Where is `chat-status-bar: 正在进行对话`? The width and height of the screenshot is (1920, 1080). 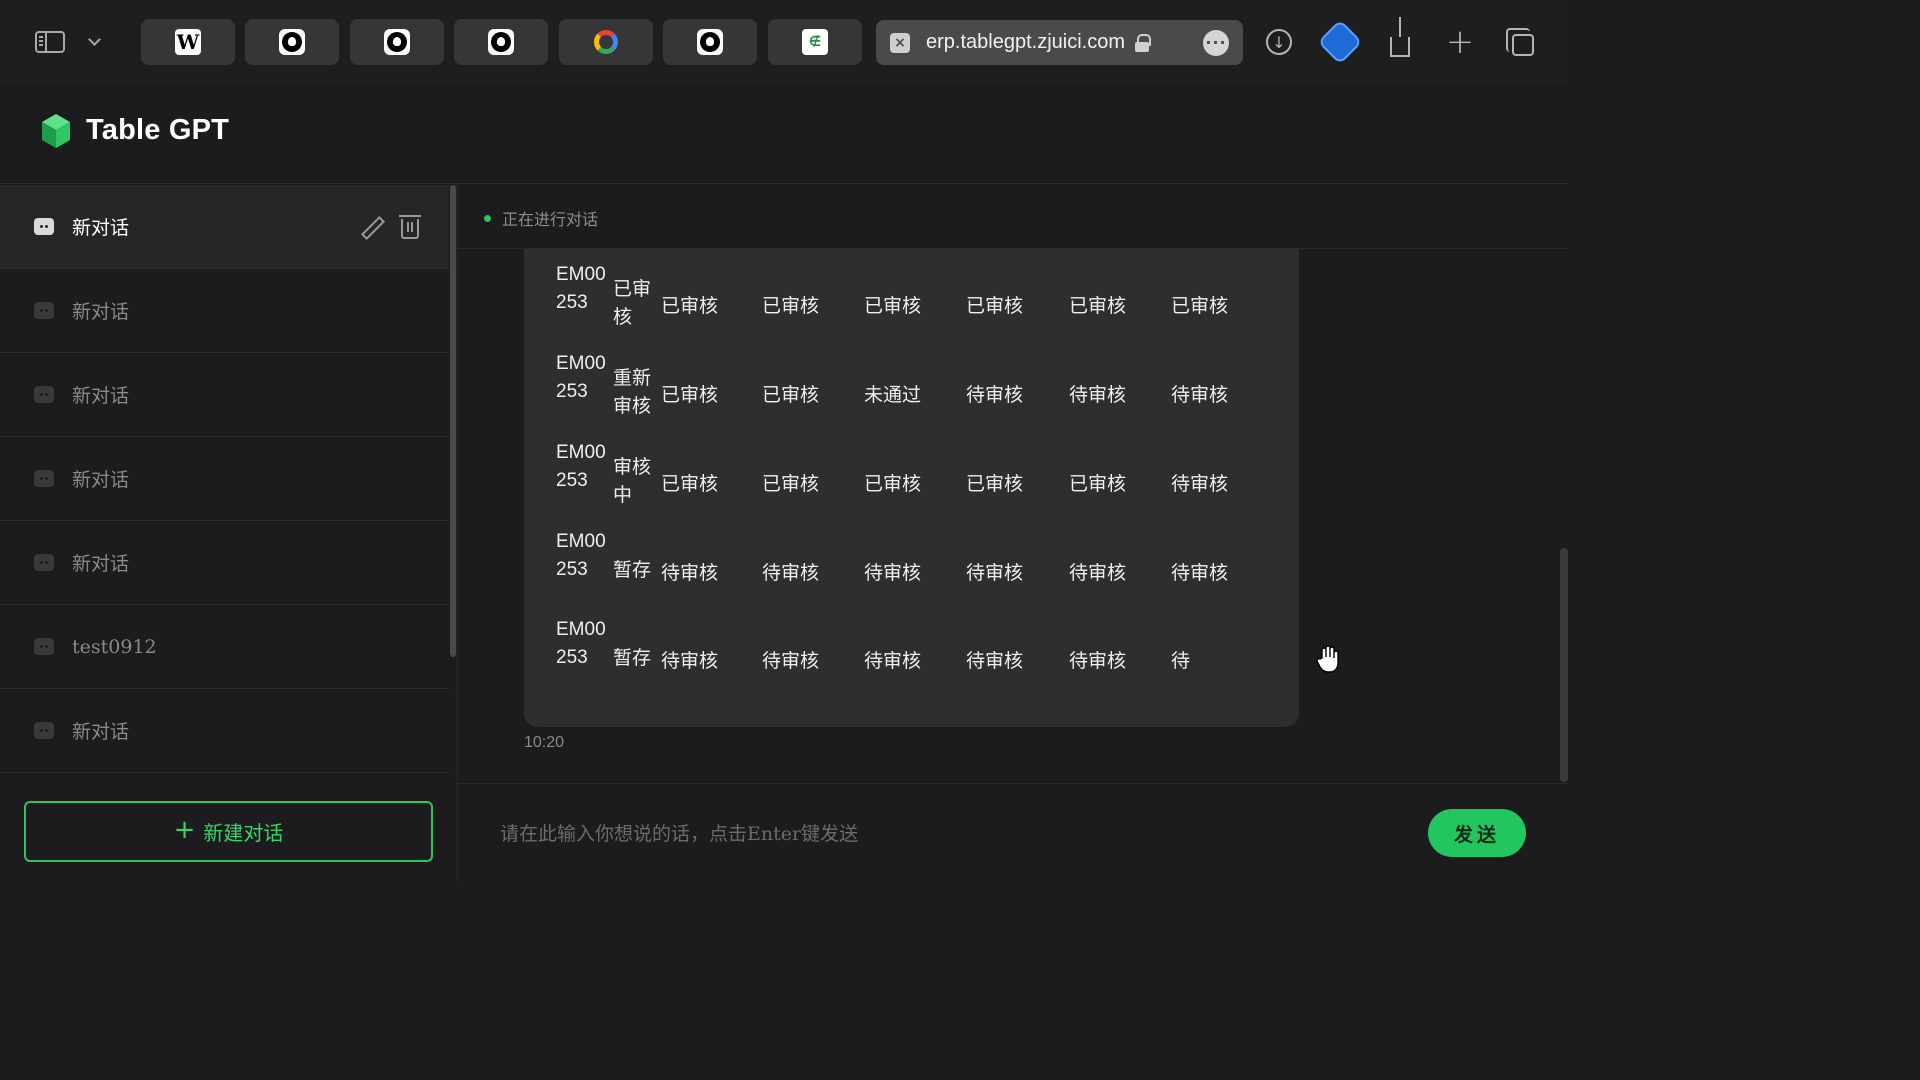
chat-status-bar: 正在进行对话 is located at coordinates (1013, 217).